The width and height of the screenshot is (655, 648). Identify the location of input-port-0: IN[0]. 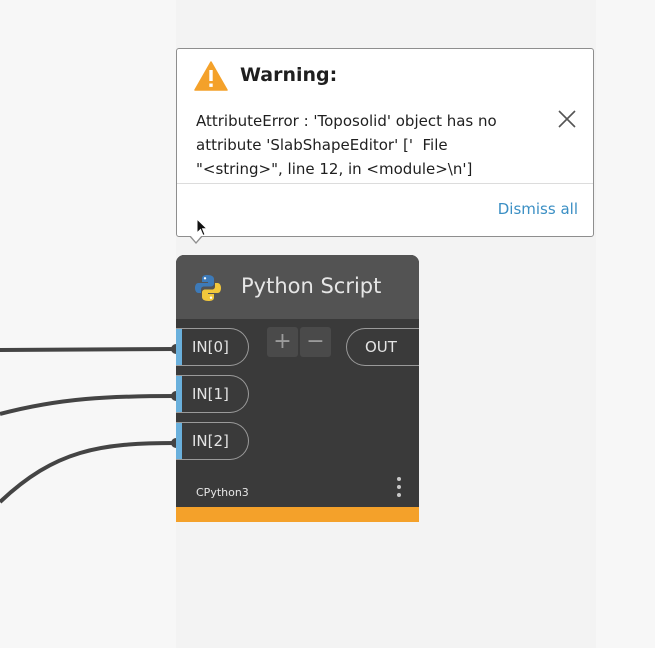
(212, 347).